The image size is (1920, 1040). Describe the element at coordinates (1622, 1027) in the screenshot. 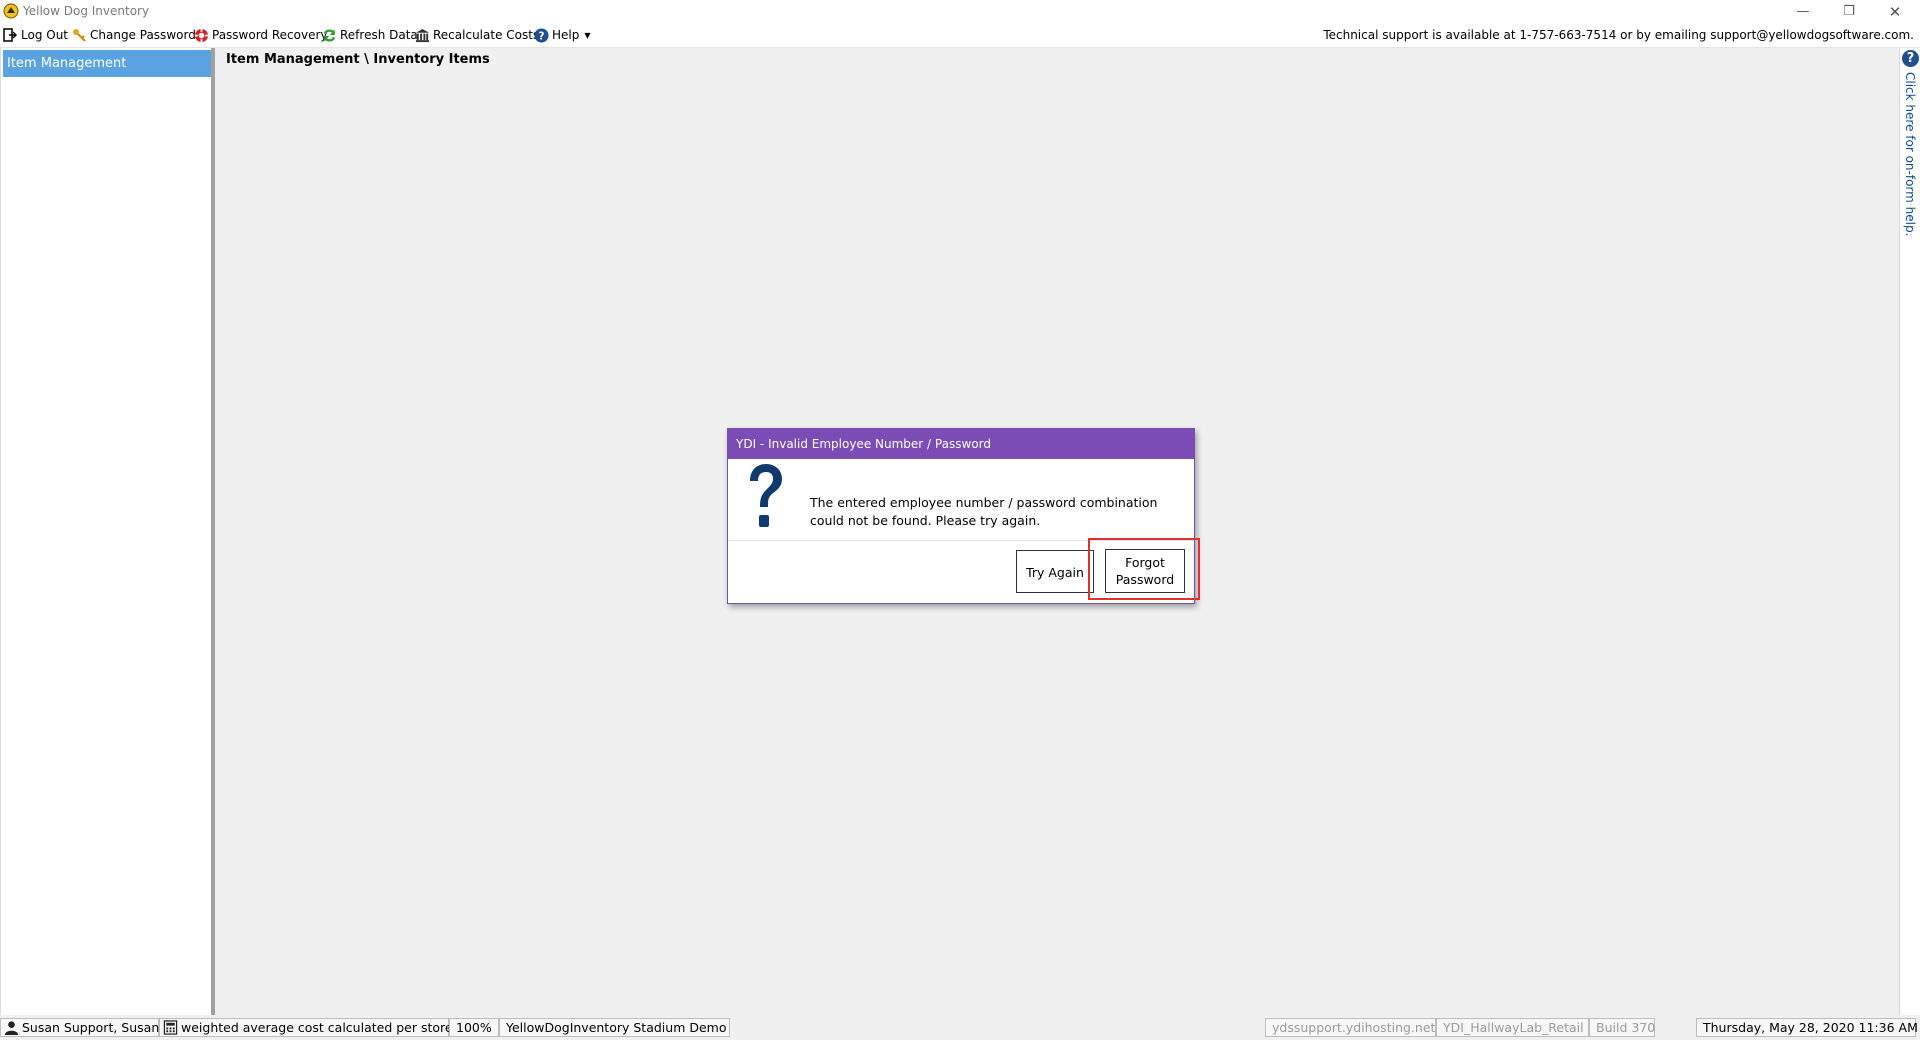

I see `status-build: Build 370` at that location.